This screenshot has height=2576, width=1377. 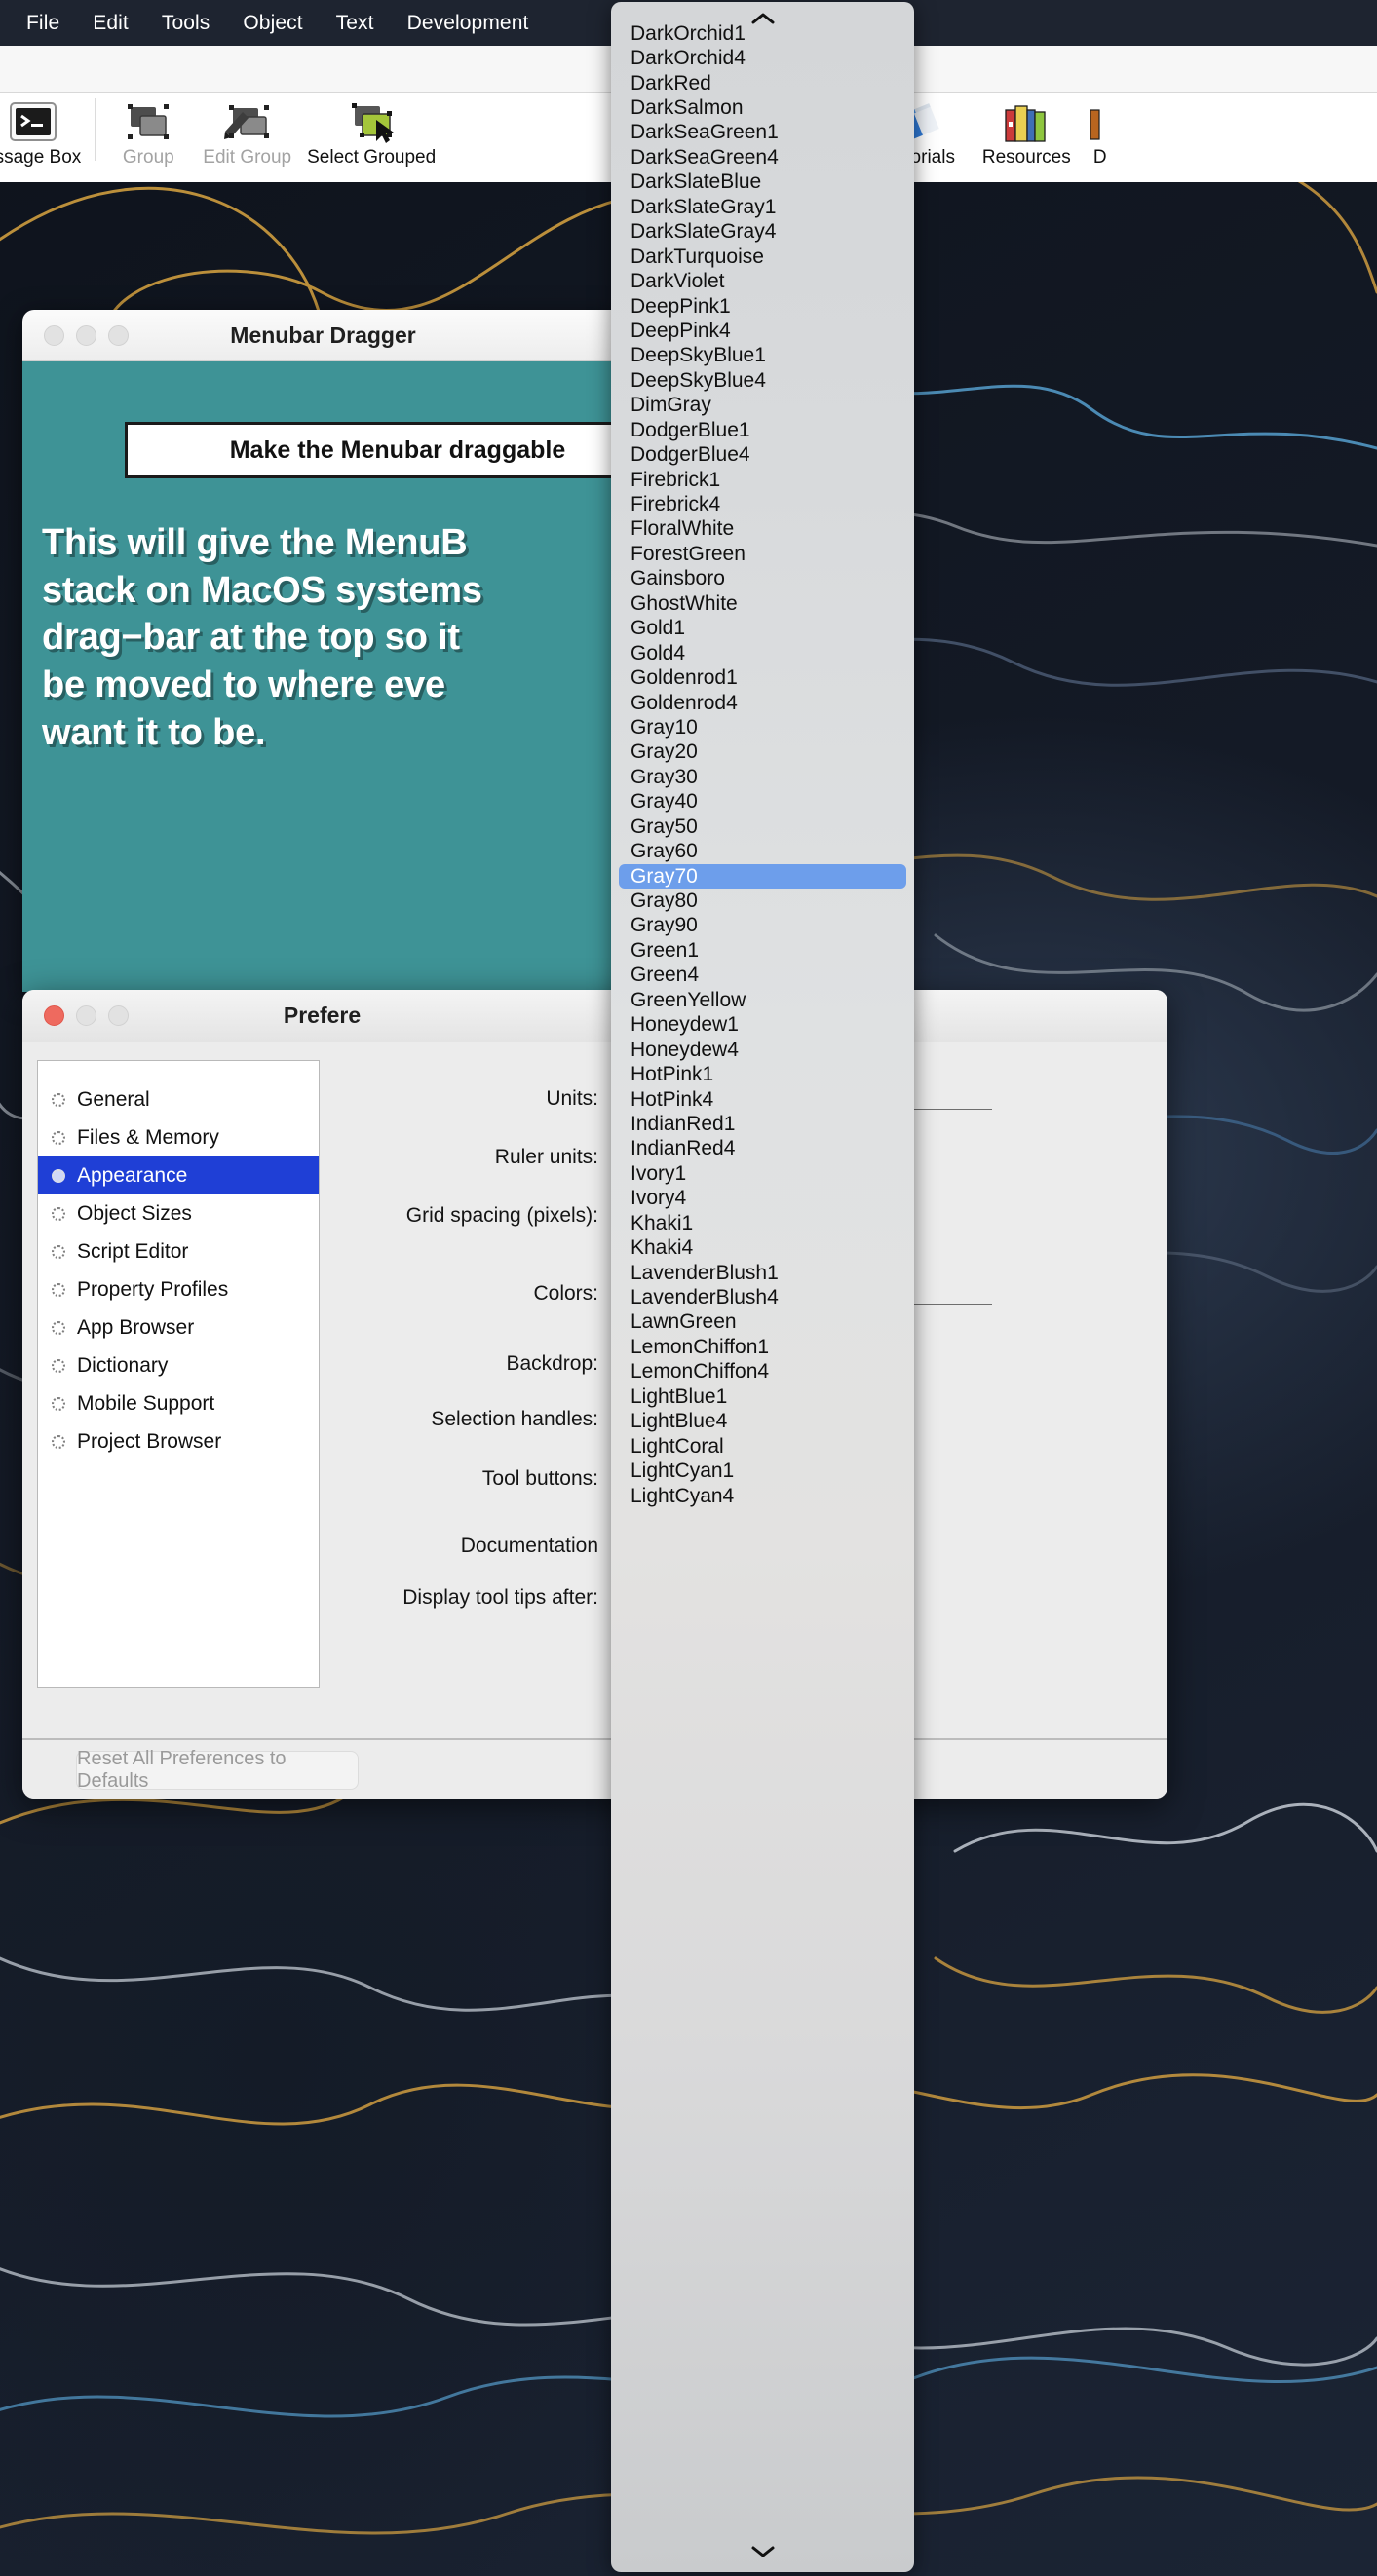 I want to click on sidebar-item-appearance: Appearance, so click(x=178, y=1175).